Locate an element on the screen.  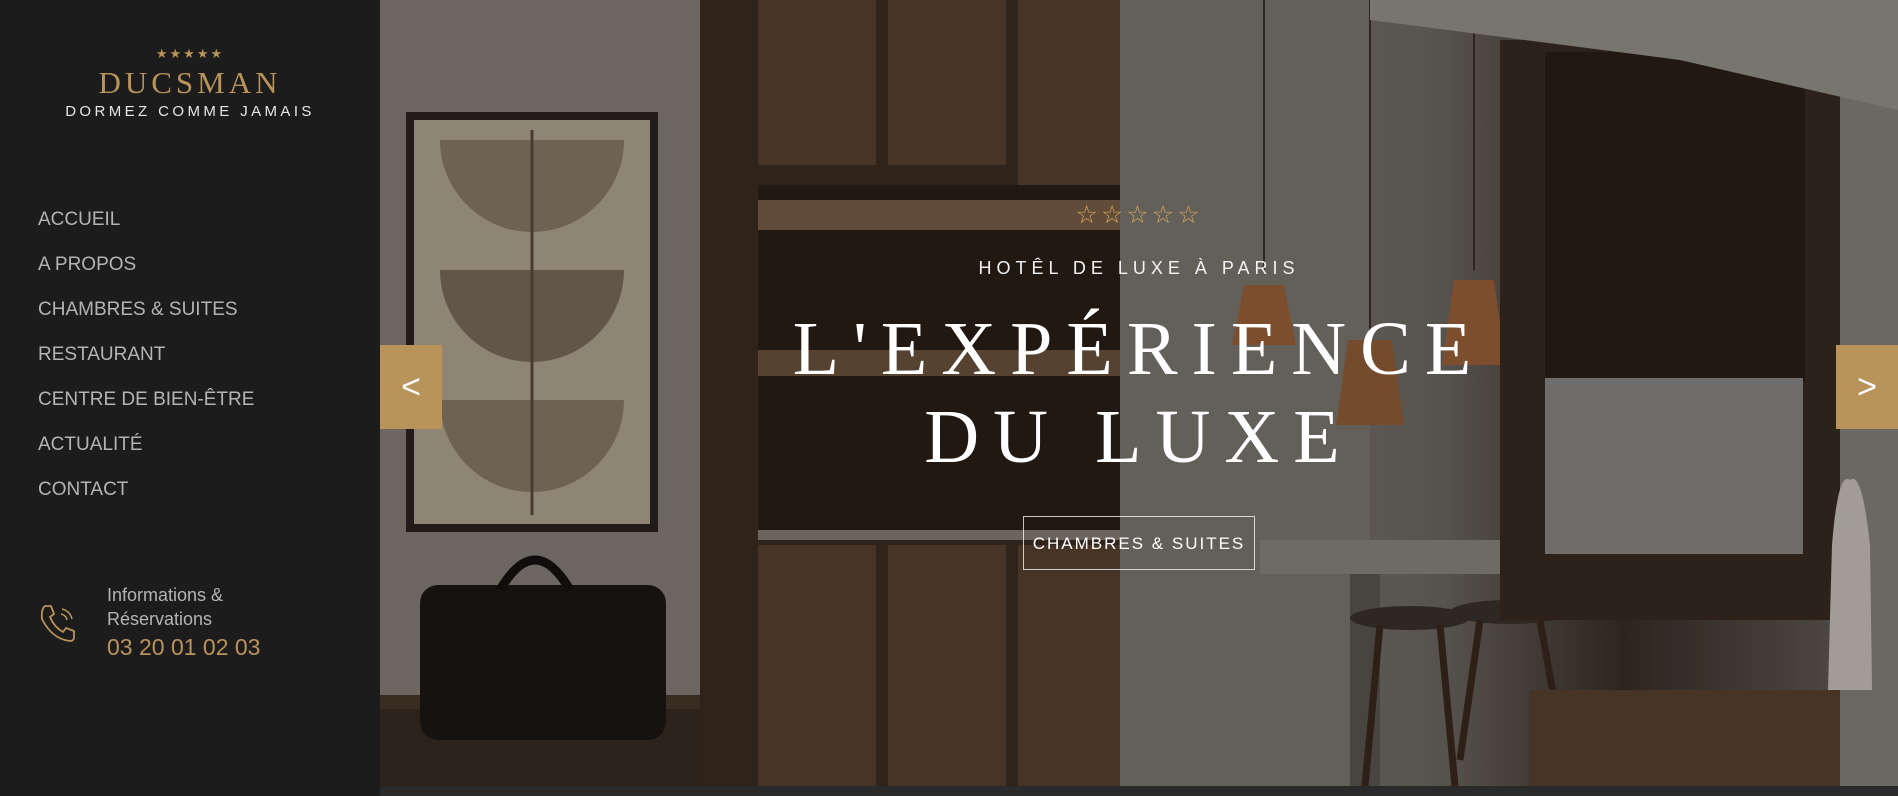
nav-item-accueil: ACCUEIL is located at coordinates (146, 229).